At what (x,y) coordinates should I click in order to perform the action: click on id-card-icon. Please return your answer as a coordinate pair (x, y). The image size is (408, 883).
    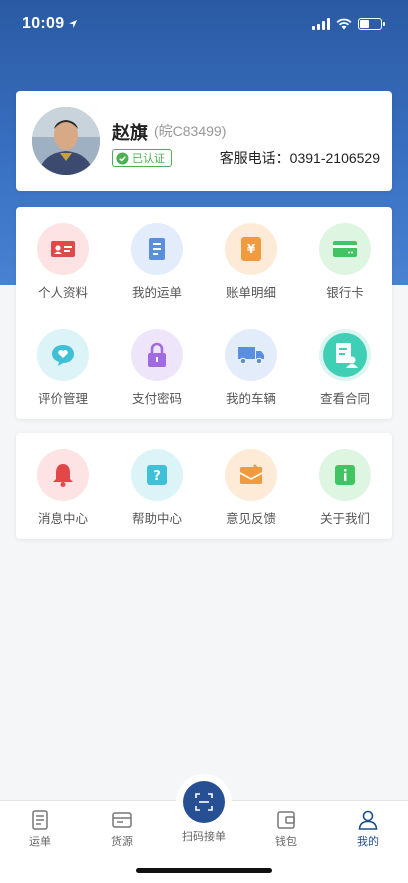
    Looking at the image, I should click on (63, 249).